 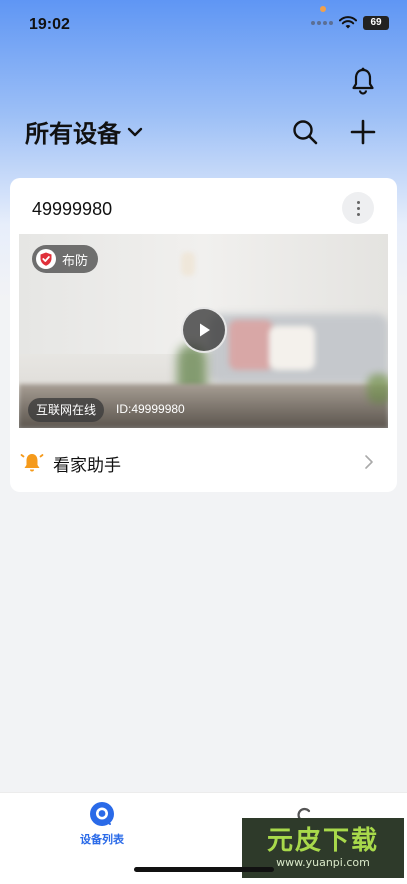 What do you see at coordinates (66, 410) in the screenshot?
I see `online-status-badge: 互联网在线` at bounding box center [66, 410].